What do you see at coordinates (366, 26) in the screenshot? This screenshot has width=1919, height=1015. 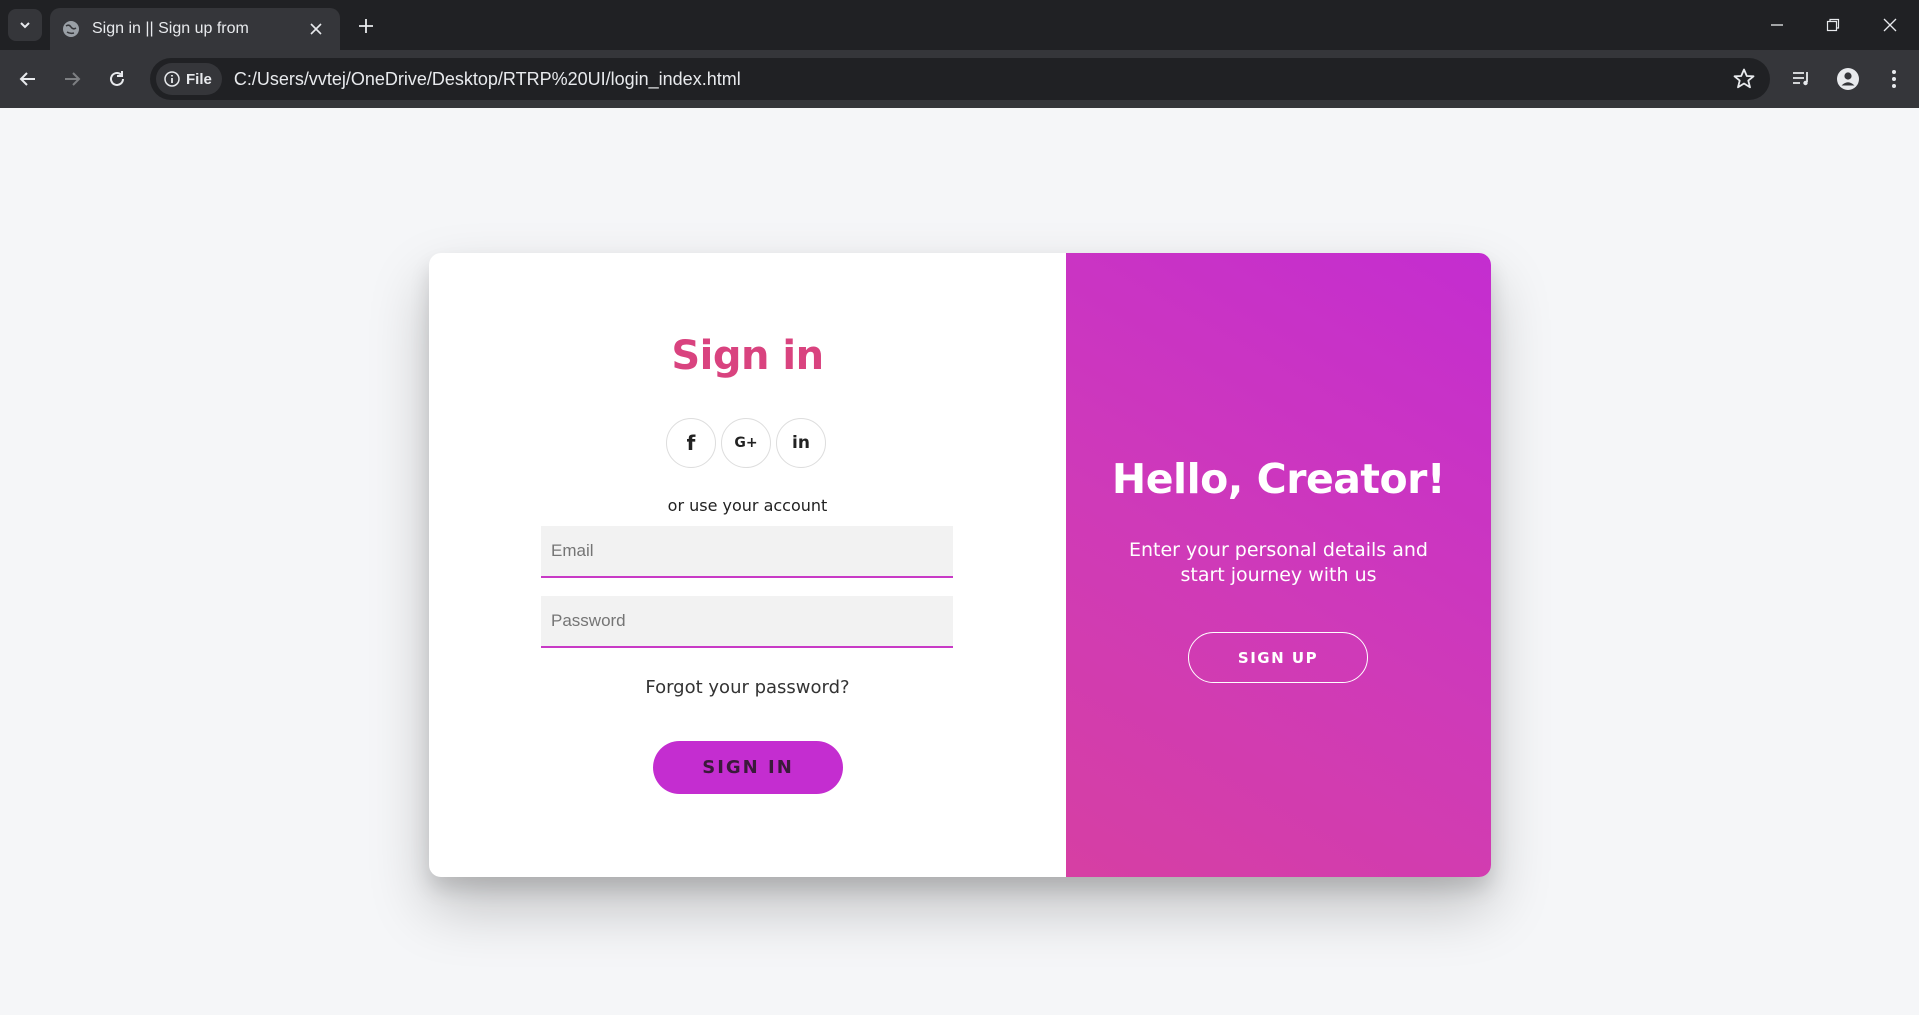 I see `plus-icon` at bounding box center [366, 26].